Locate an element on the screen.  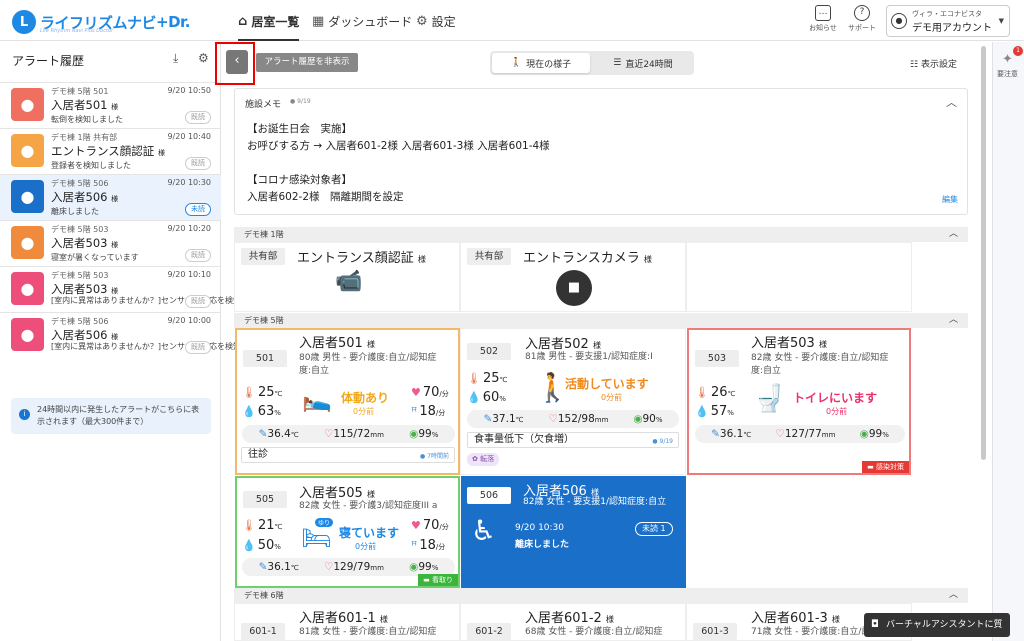
bt-value: 37.1 is located at coordinates (504, 419).